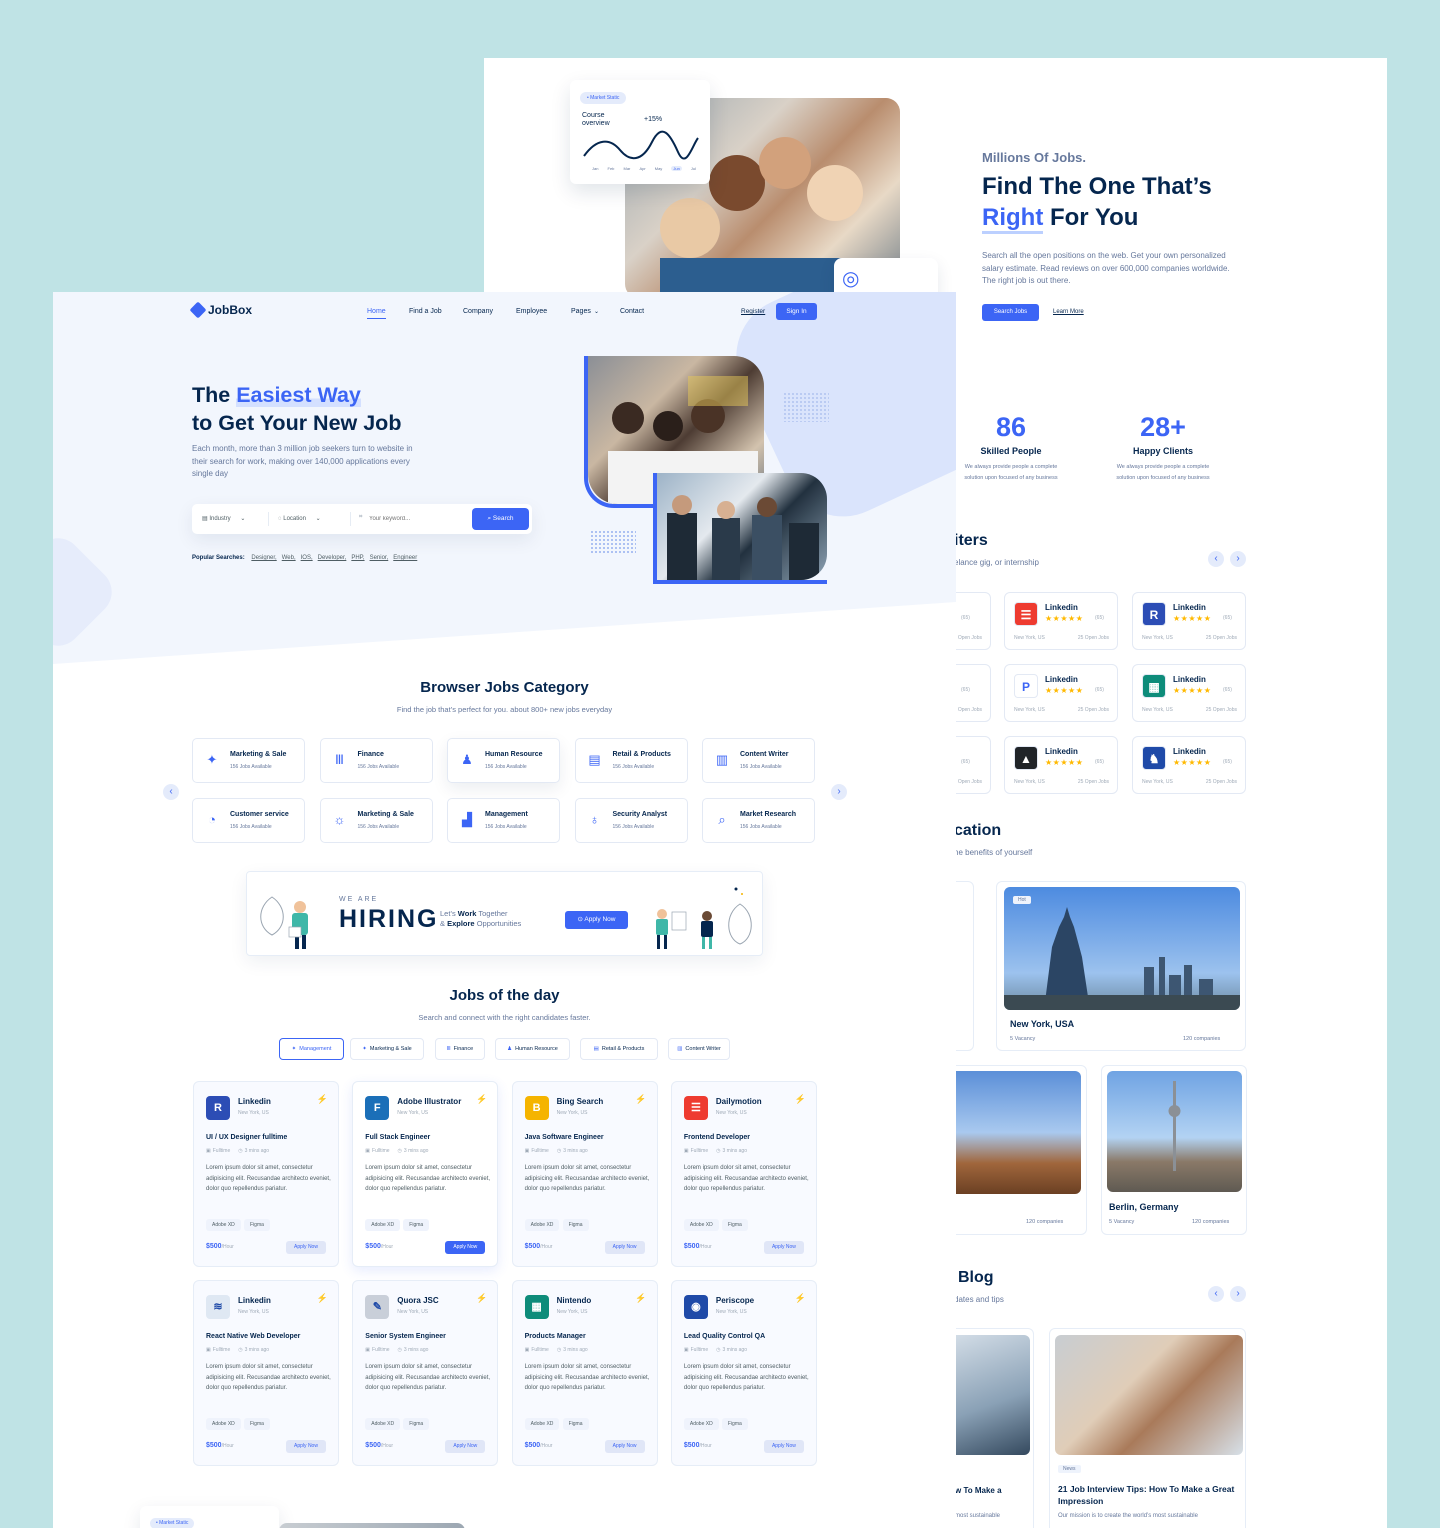 Image resolution: width=1440 pixels, height=1528 pixels. I want to click on popular-search-link: IOS,, so click(307, 558).